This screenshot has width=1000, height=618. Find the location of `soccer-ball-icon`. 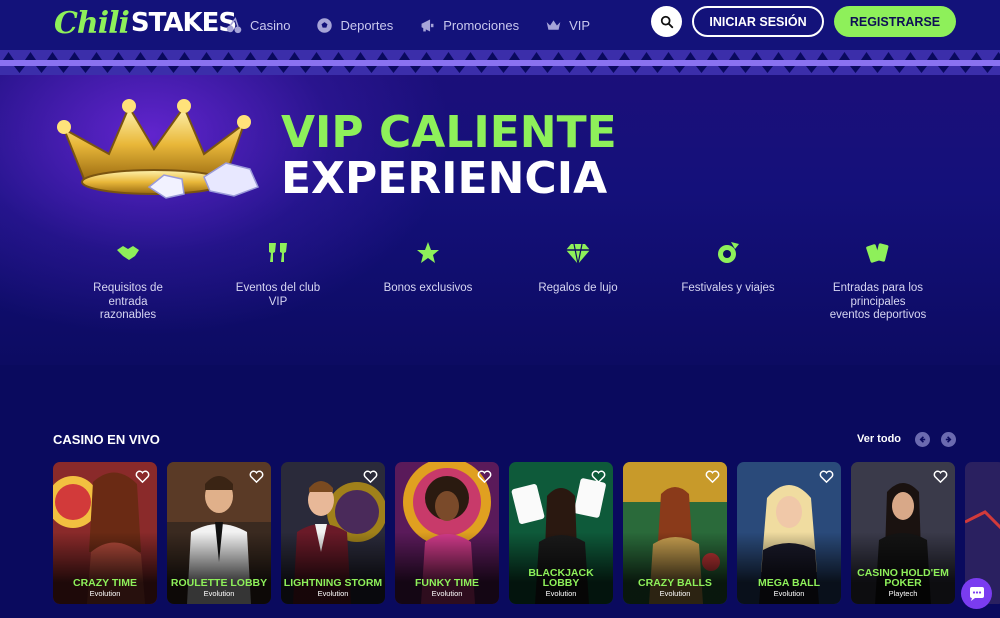

soccer-ball-icon is located at coordinates (325, 25).